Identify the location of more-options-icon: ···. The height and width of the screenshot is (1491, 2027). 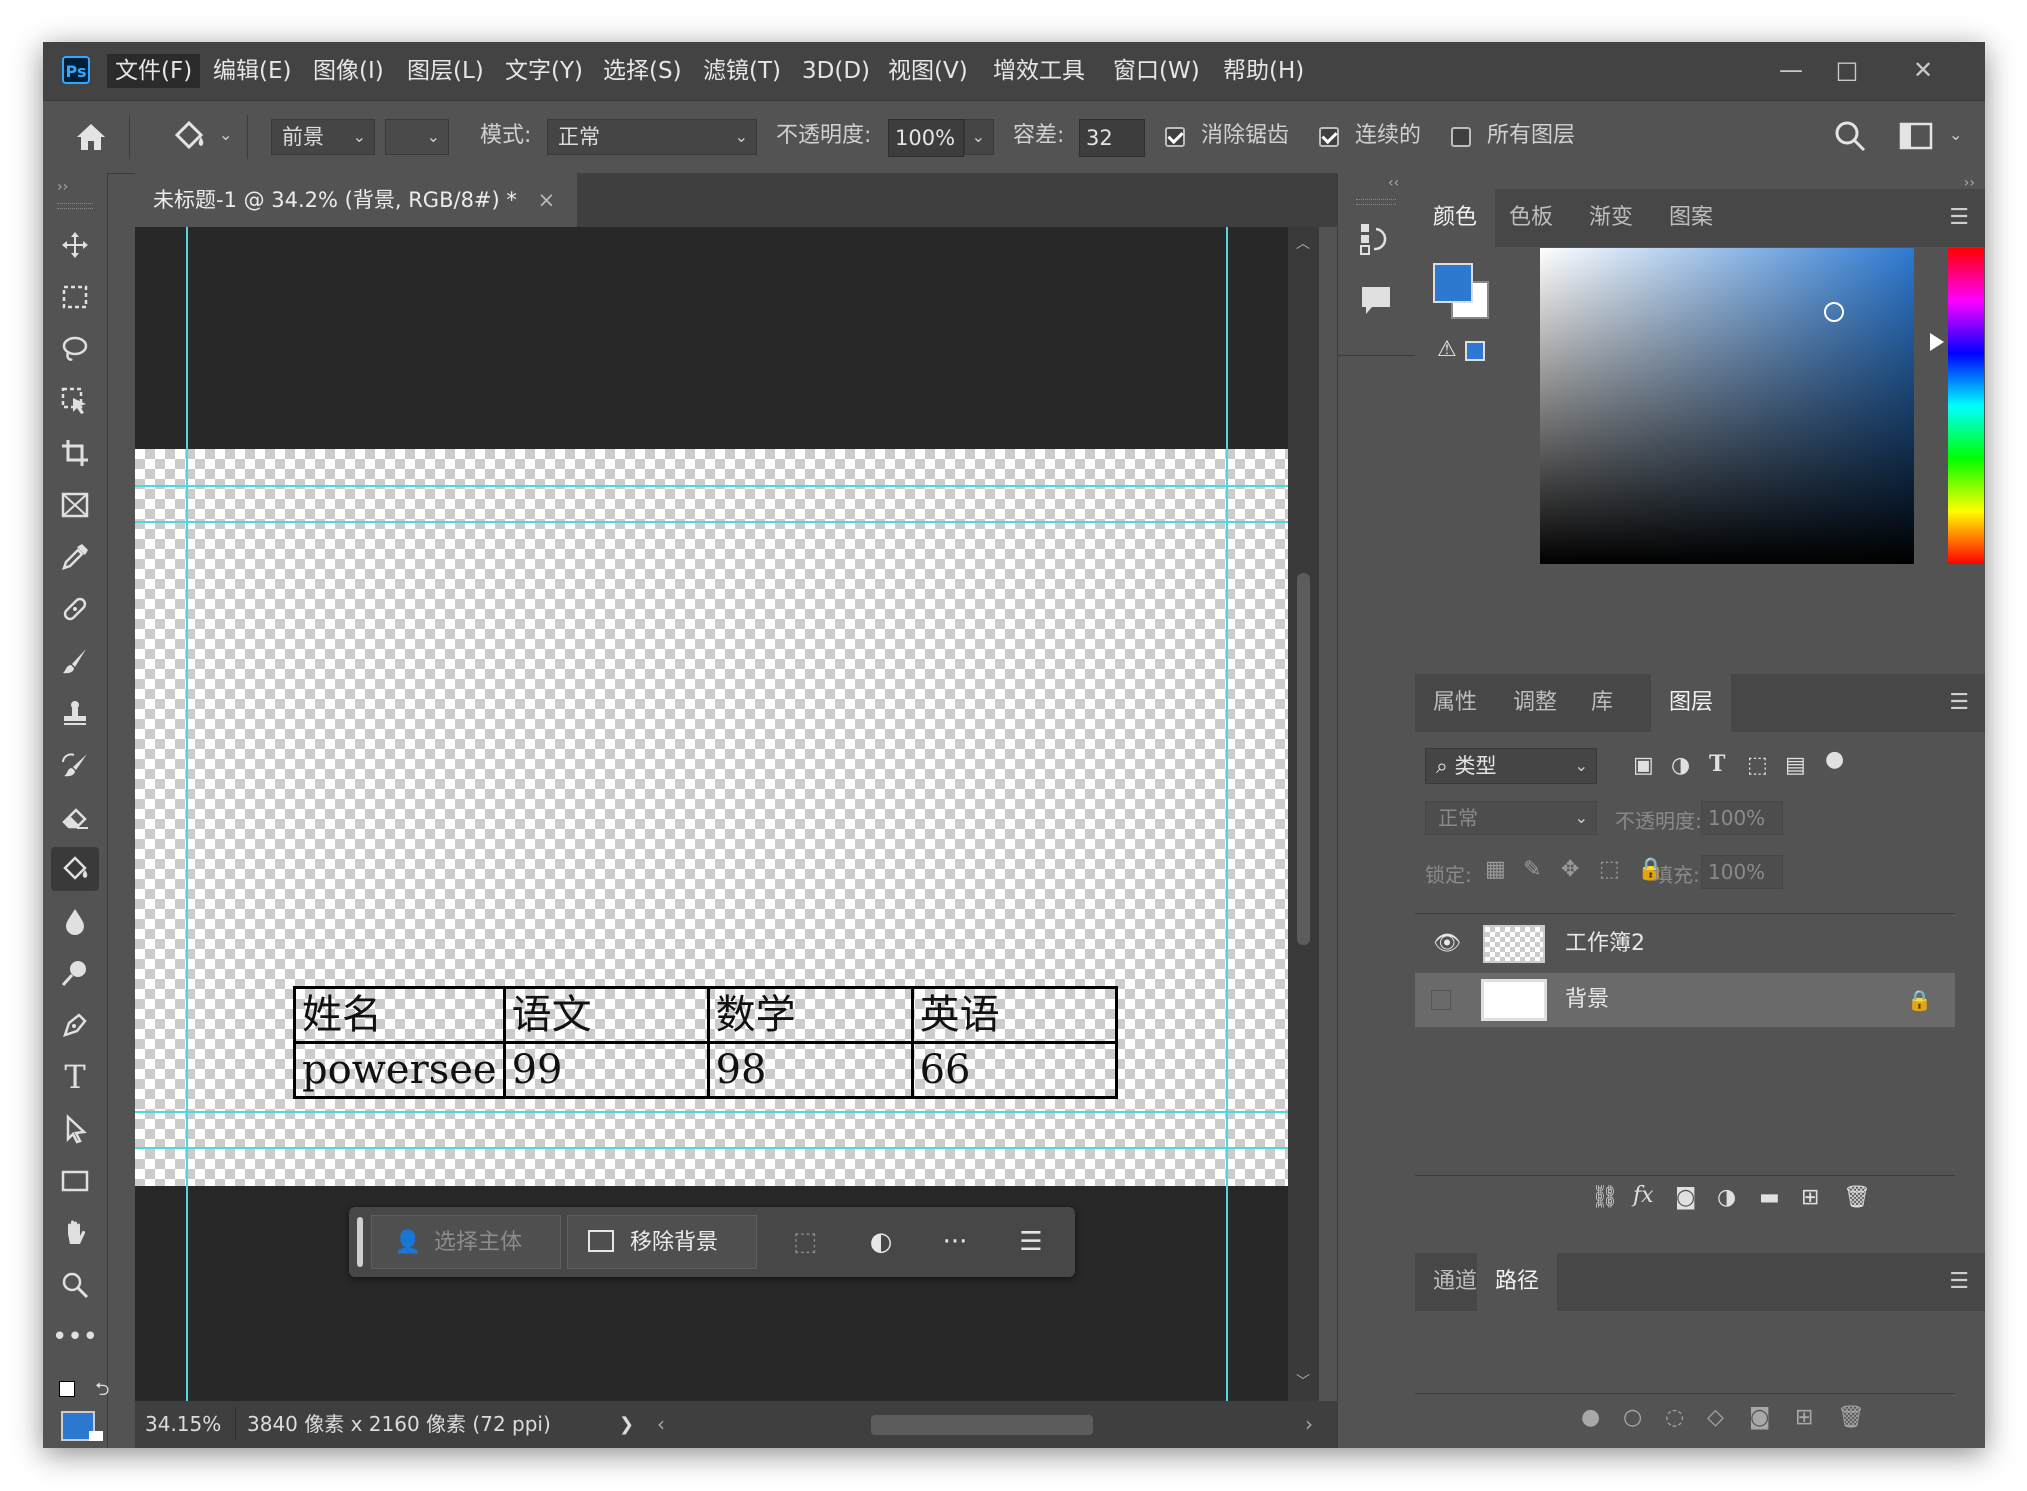
(955, 1242).